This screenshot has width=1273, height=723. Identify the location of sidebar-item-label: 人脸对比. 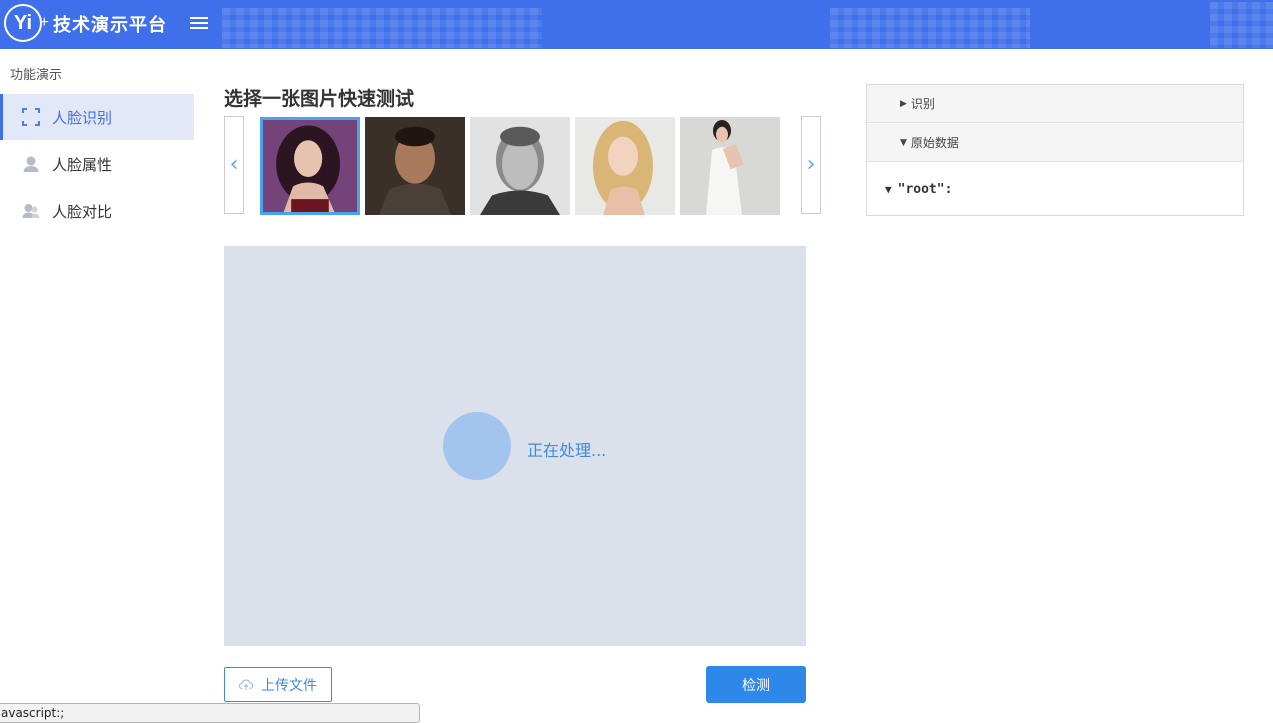
(82, 211).